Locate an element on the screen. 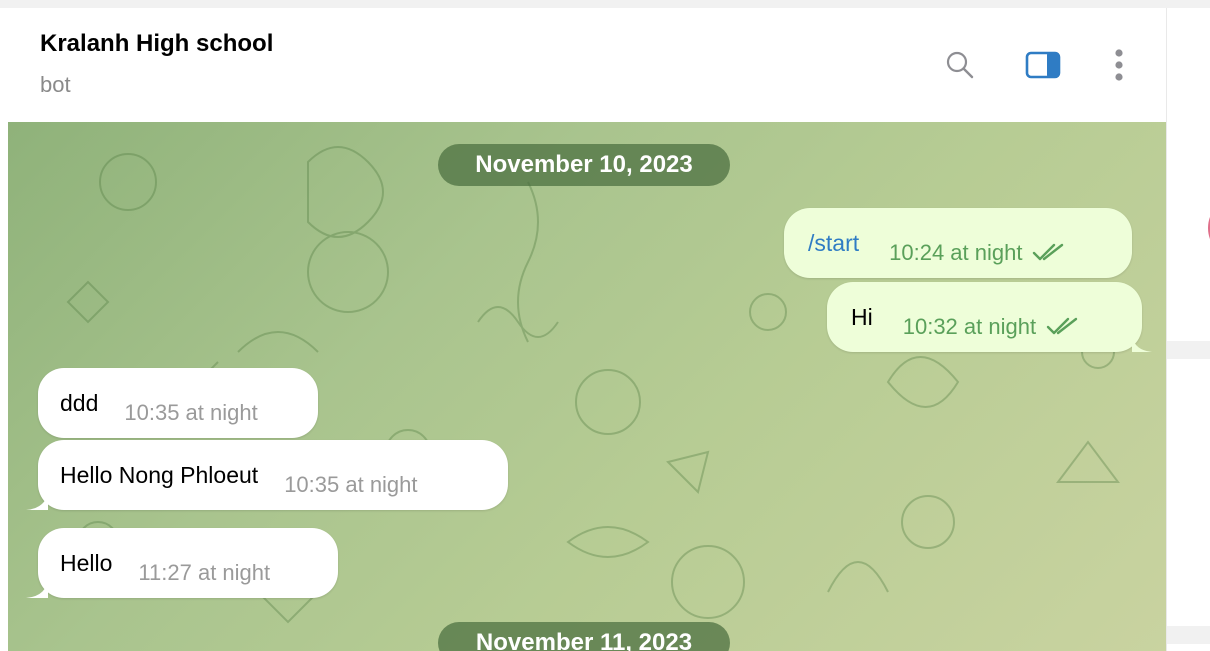 The width and height of the screenshot is (1210, 651). incoming-message: Hello Nong Phloeut 10:35 at night is located at coordinates (267, 475).